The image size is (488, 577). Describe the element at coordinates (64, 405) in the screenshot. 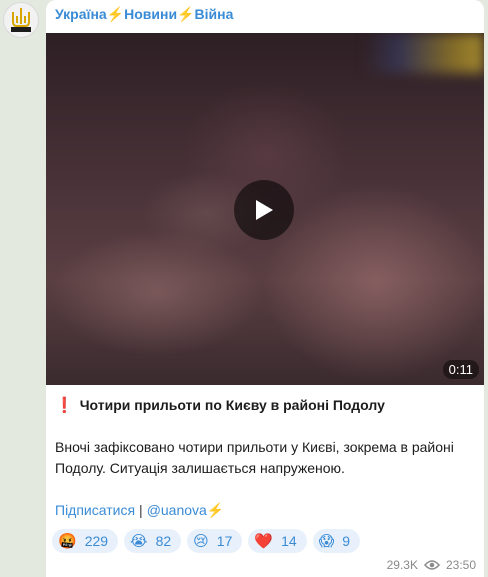

I see `exclamation-icon: ❗️` at that location.